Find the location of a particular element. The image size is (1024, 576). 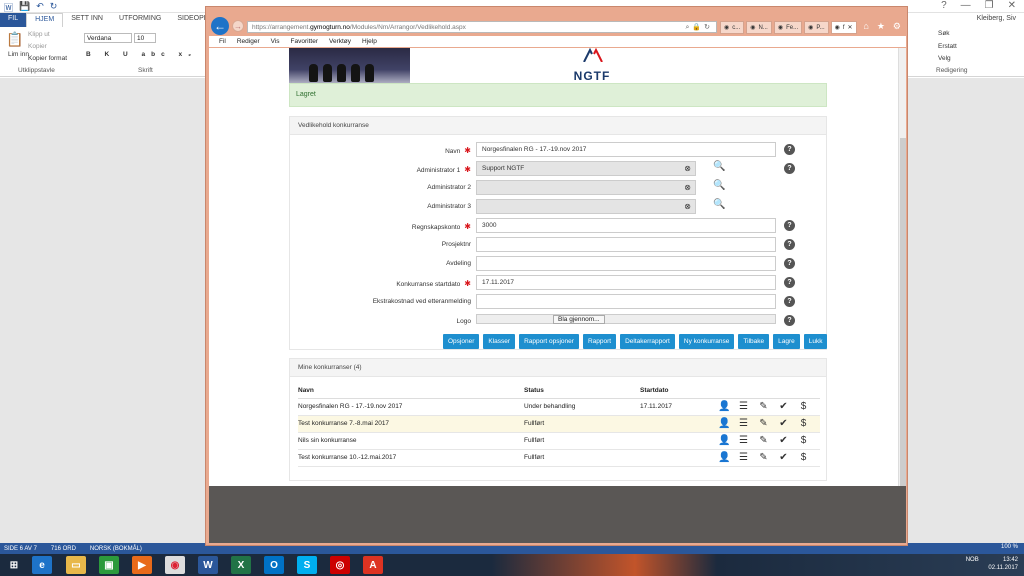

word-icon: W is located at coordinates (208, 565).